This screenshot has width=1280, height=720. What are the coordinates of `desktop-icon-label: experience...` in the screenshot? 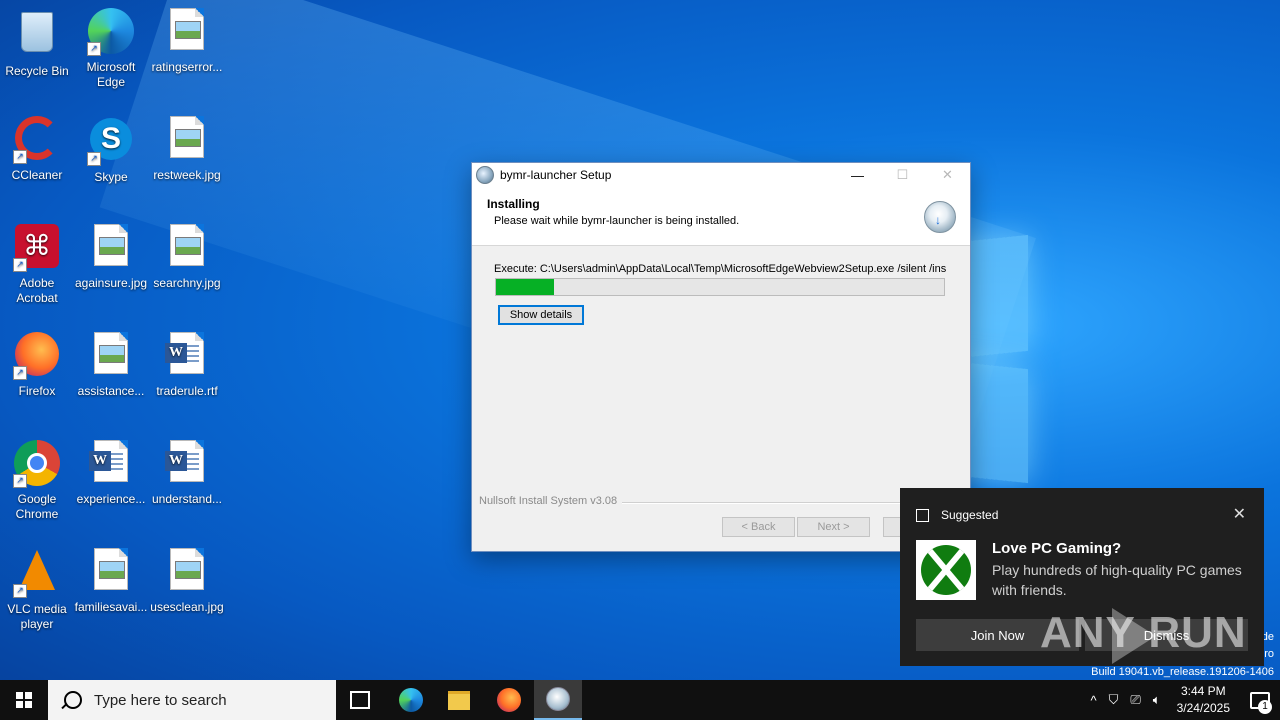 It's located at (111, 499).